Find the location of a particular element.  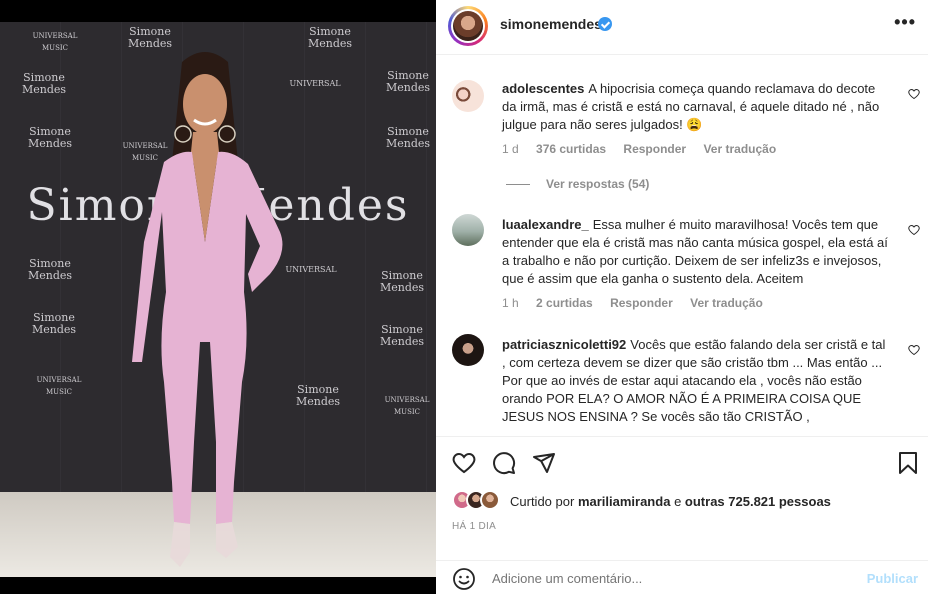

comment-time: 1 d is located at coordinates (510, 149).